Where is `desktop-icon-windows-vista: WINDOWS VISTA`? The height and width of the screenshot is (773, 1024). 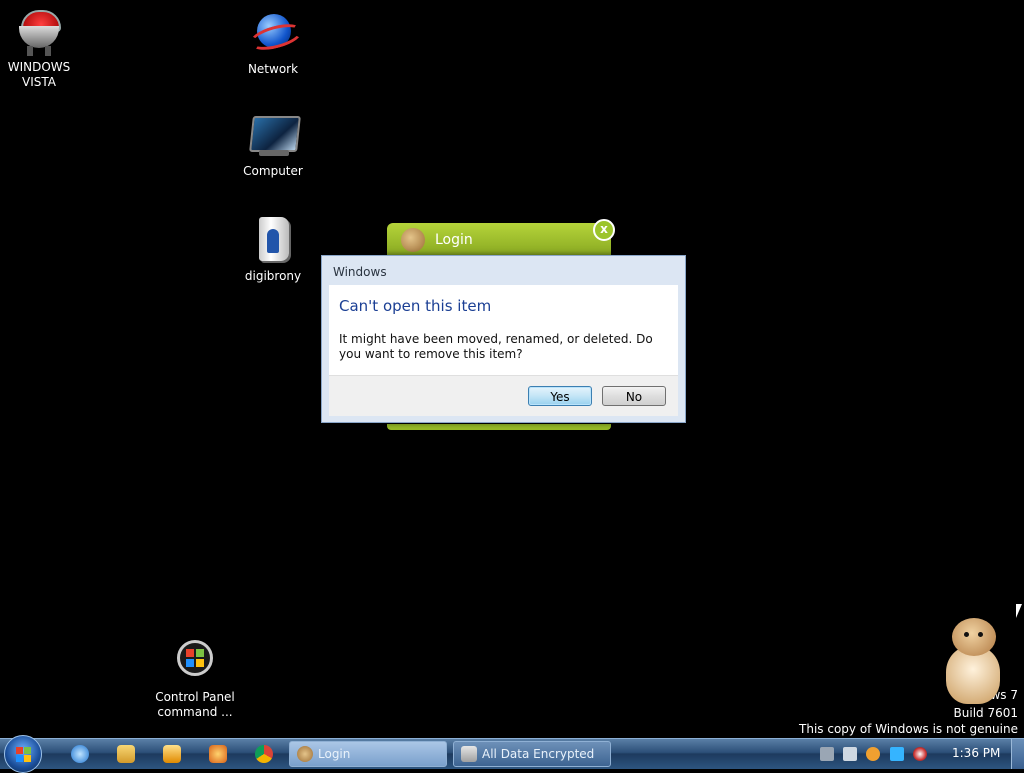
desktop-icon-windows-vista: WINDOWS VISTA is located at coordinates (42, 49).